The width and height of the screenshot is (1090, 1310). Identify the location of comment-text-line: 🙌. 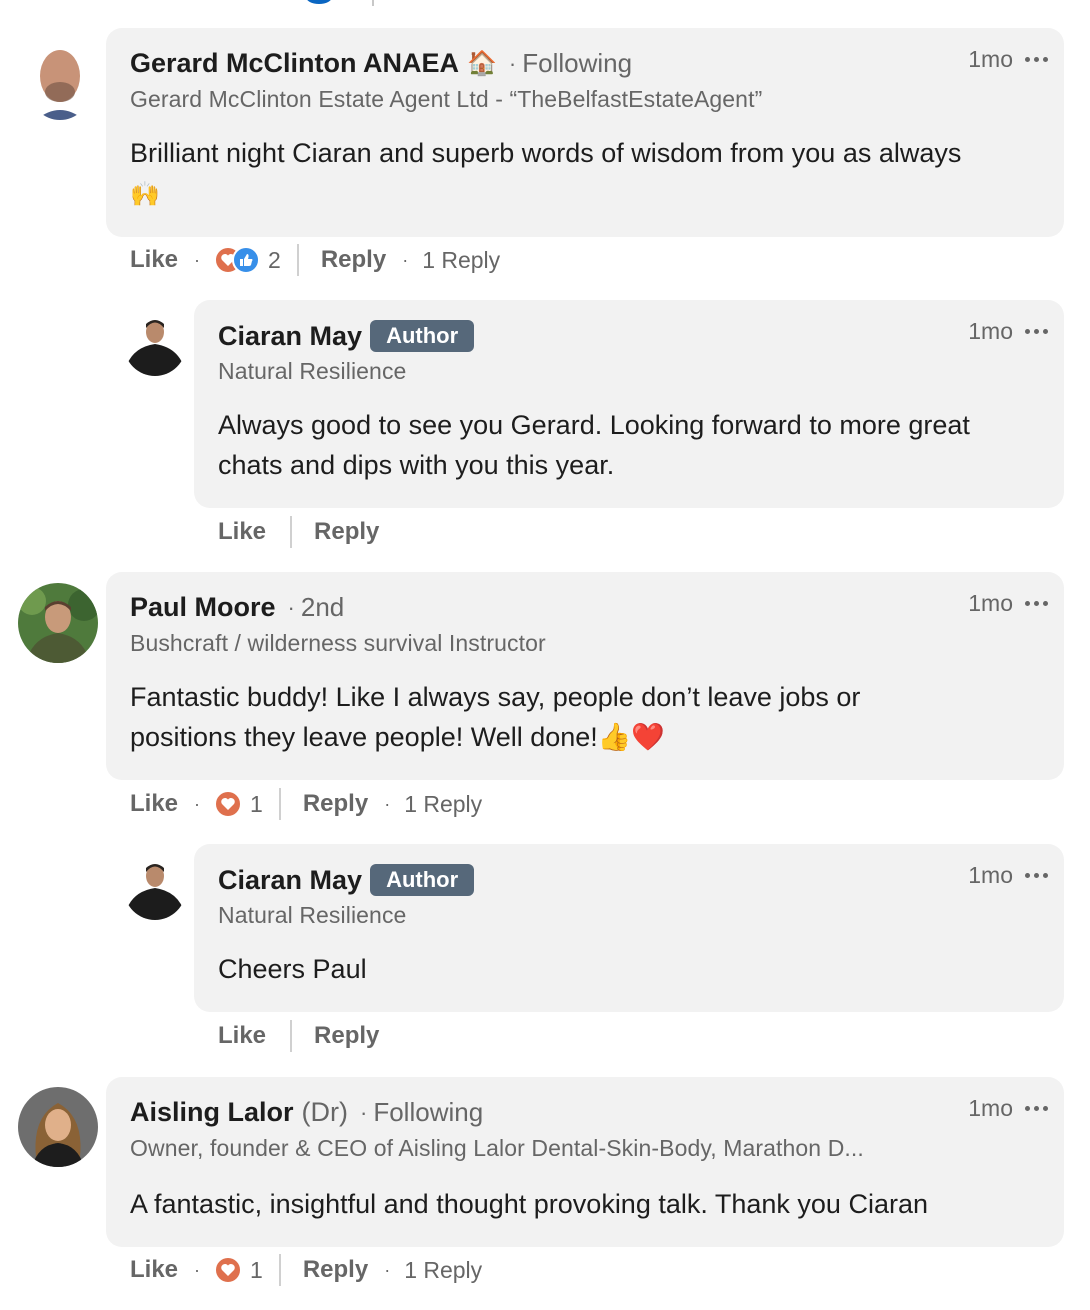
(145, 194).